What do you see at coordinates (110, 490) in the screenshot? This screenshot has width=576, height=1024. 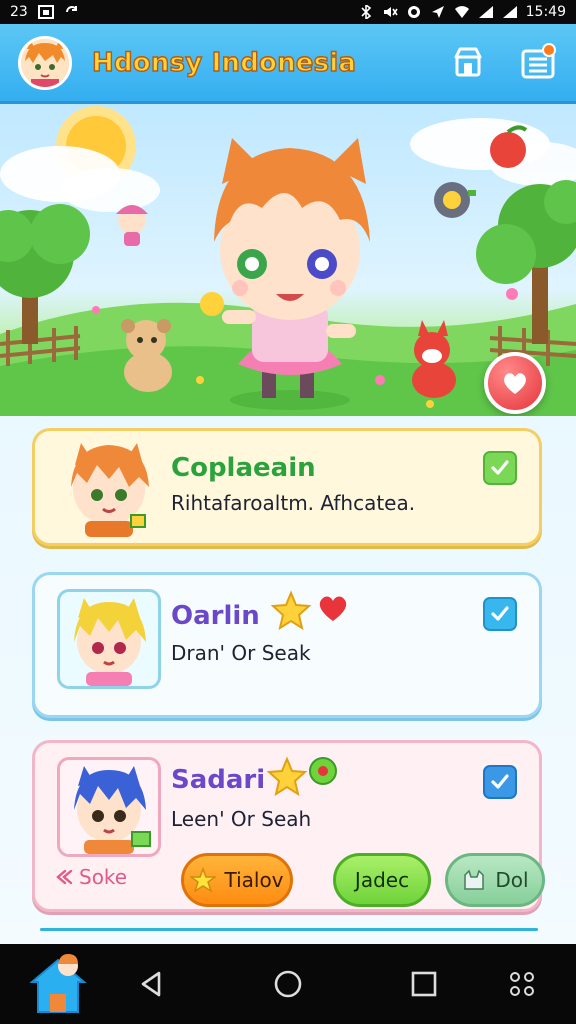 I see `character-orange-icon` at bounding box center [110, 490].